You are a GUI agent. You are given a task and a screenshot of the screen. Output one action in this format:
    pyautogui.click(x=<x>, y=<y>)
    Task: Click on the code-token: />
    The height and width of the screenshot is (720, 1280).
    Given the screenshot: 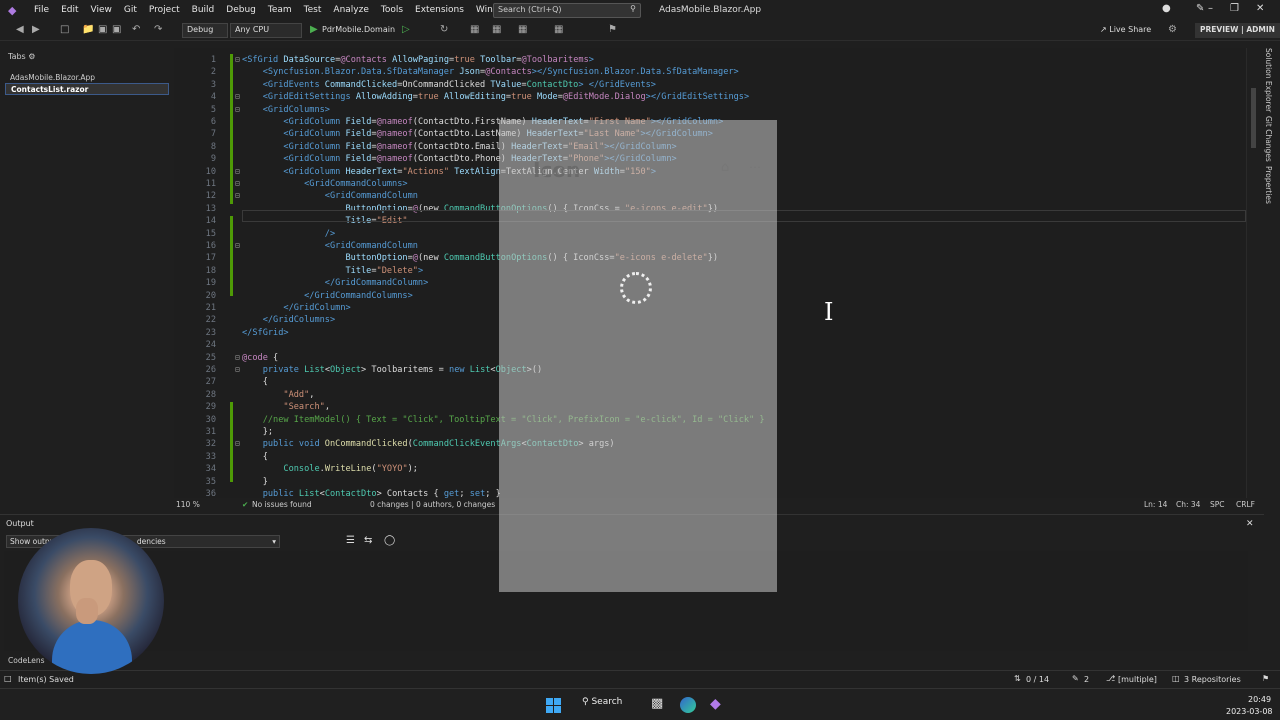 What is the action you would take?
    pyautogui.click(x=330, y=233)
    